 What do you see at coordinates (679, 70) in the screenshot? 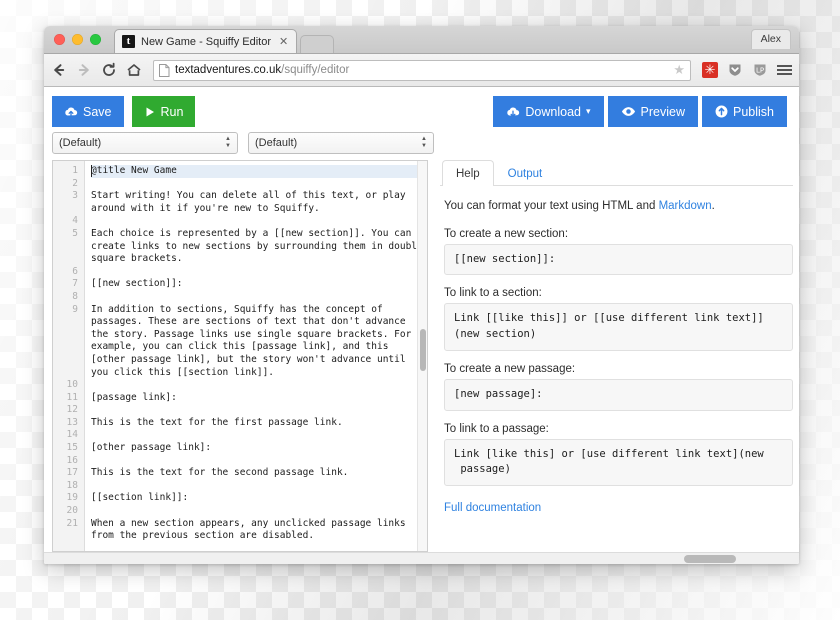
I see `bookmark-star-icon: ★` at bounding box center [679, 70].